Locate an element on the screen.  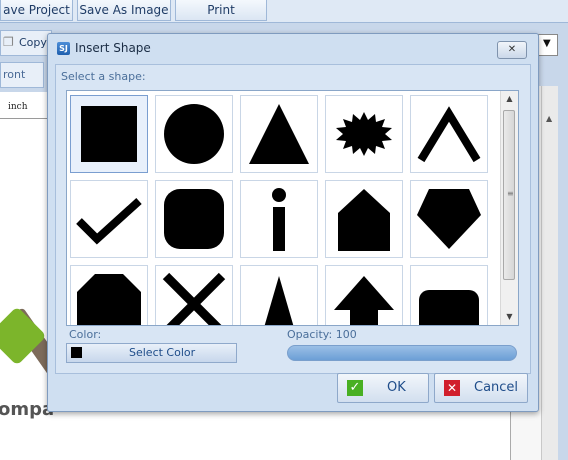
chevron-down-icon: ▼ is located at coordinates (547, 43).